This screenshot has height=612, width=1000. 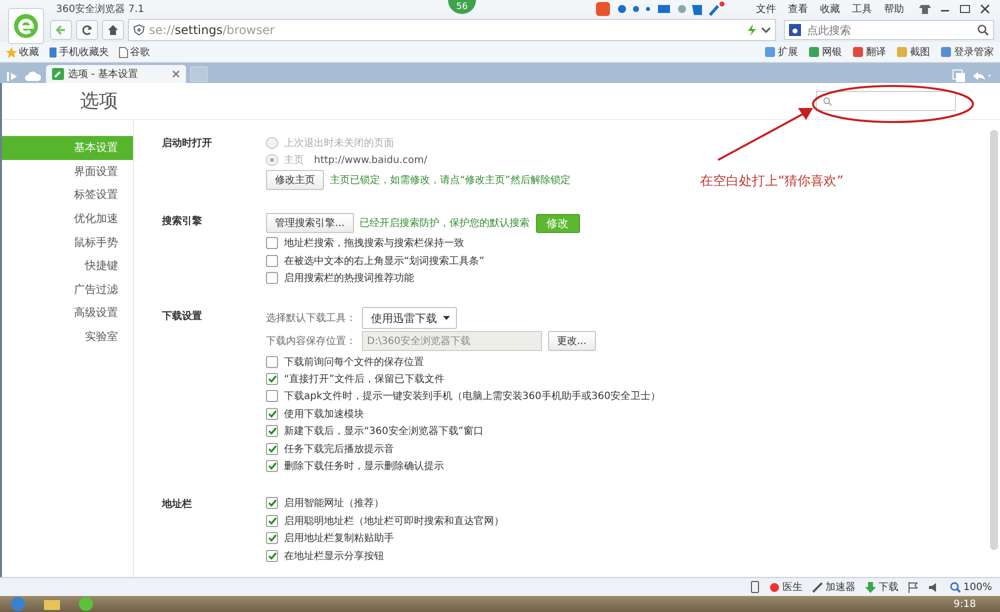 I want to click on lightning-icon, so click(x=752, y=30).